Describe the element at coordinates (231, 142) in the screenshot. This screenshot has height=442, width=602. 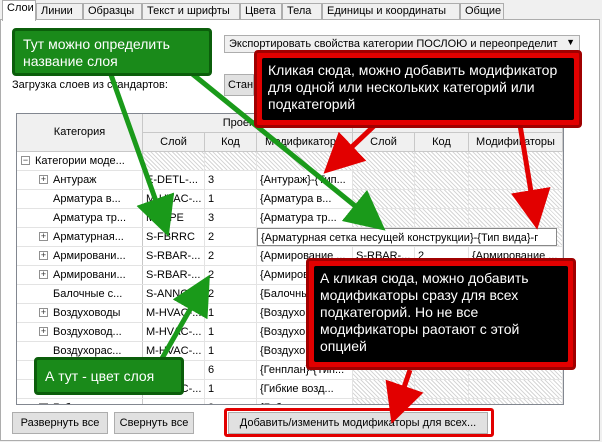
I see `column-header-code: Код` at that location.